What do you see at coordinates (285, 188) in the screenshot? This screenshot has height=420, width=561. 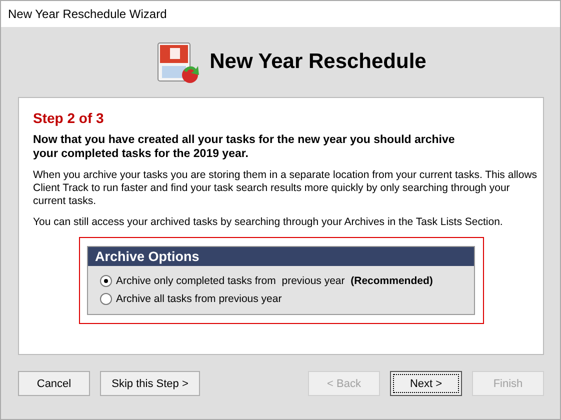 I see `description-text: When you archive your tasks you are storing them in a separate location from your current tasks. This allows Client Track to run faster and find your task search results more quickly by only searching through your current tasks.` at bounding box center [285, 188].